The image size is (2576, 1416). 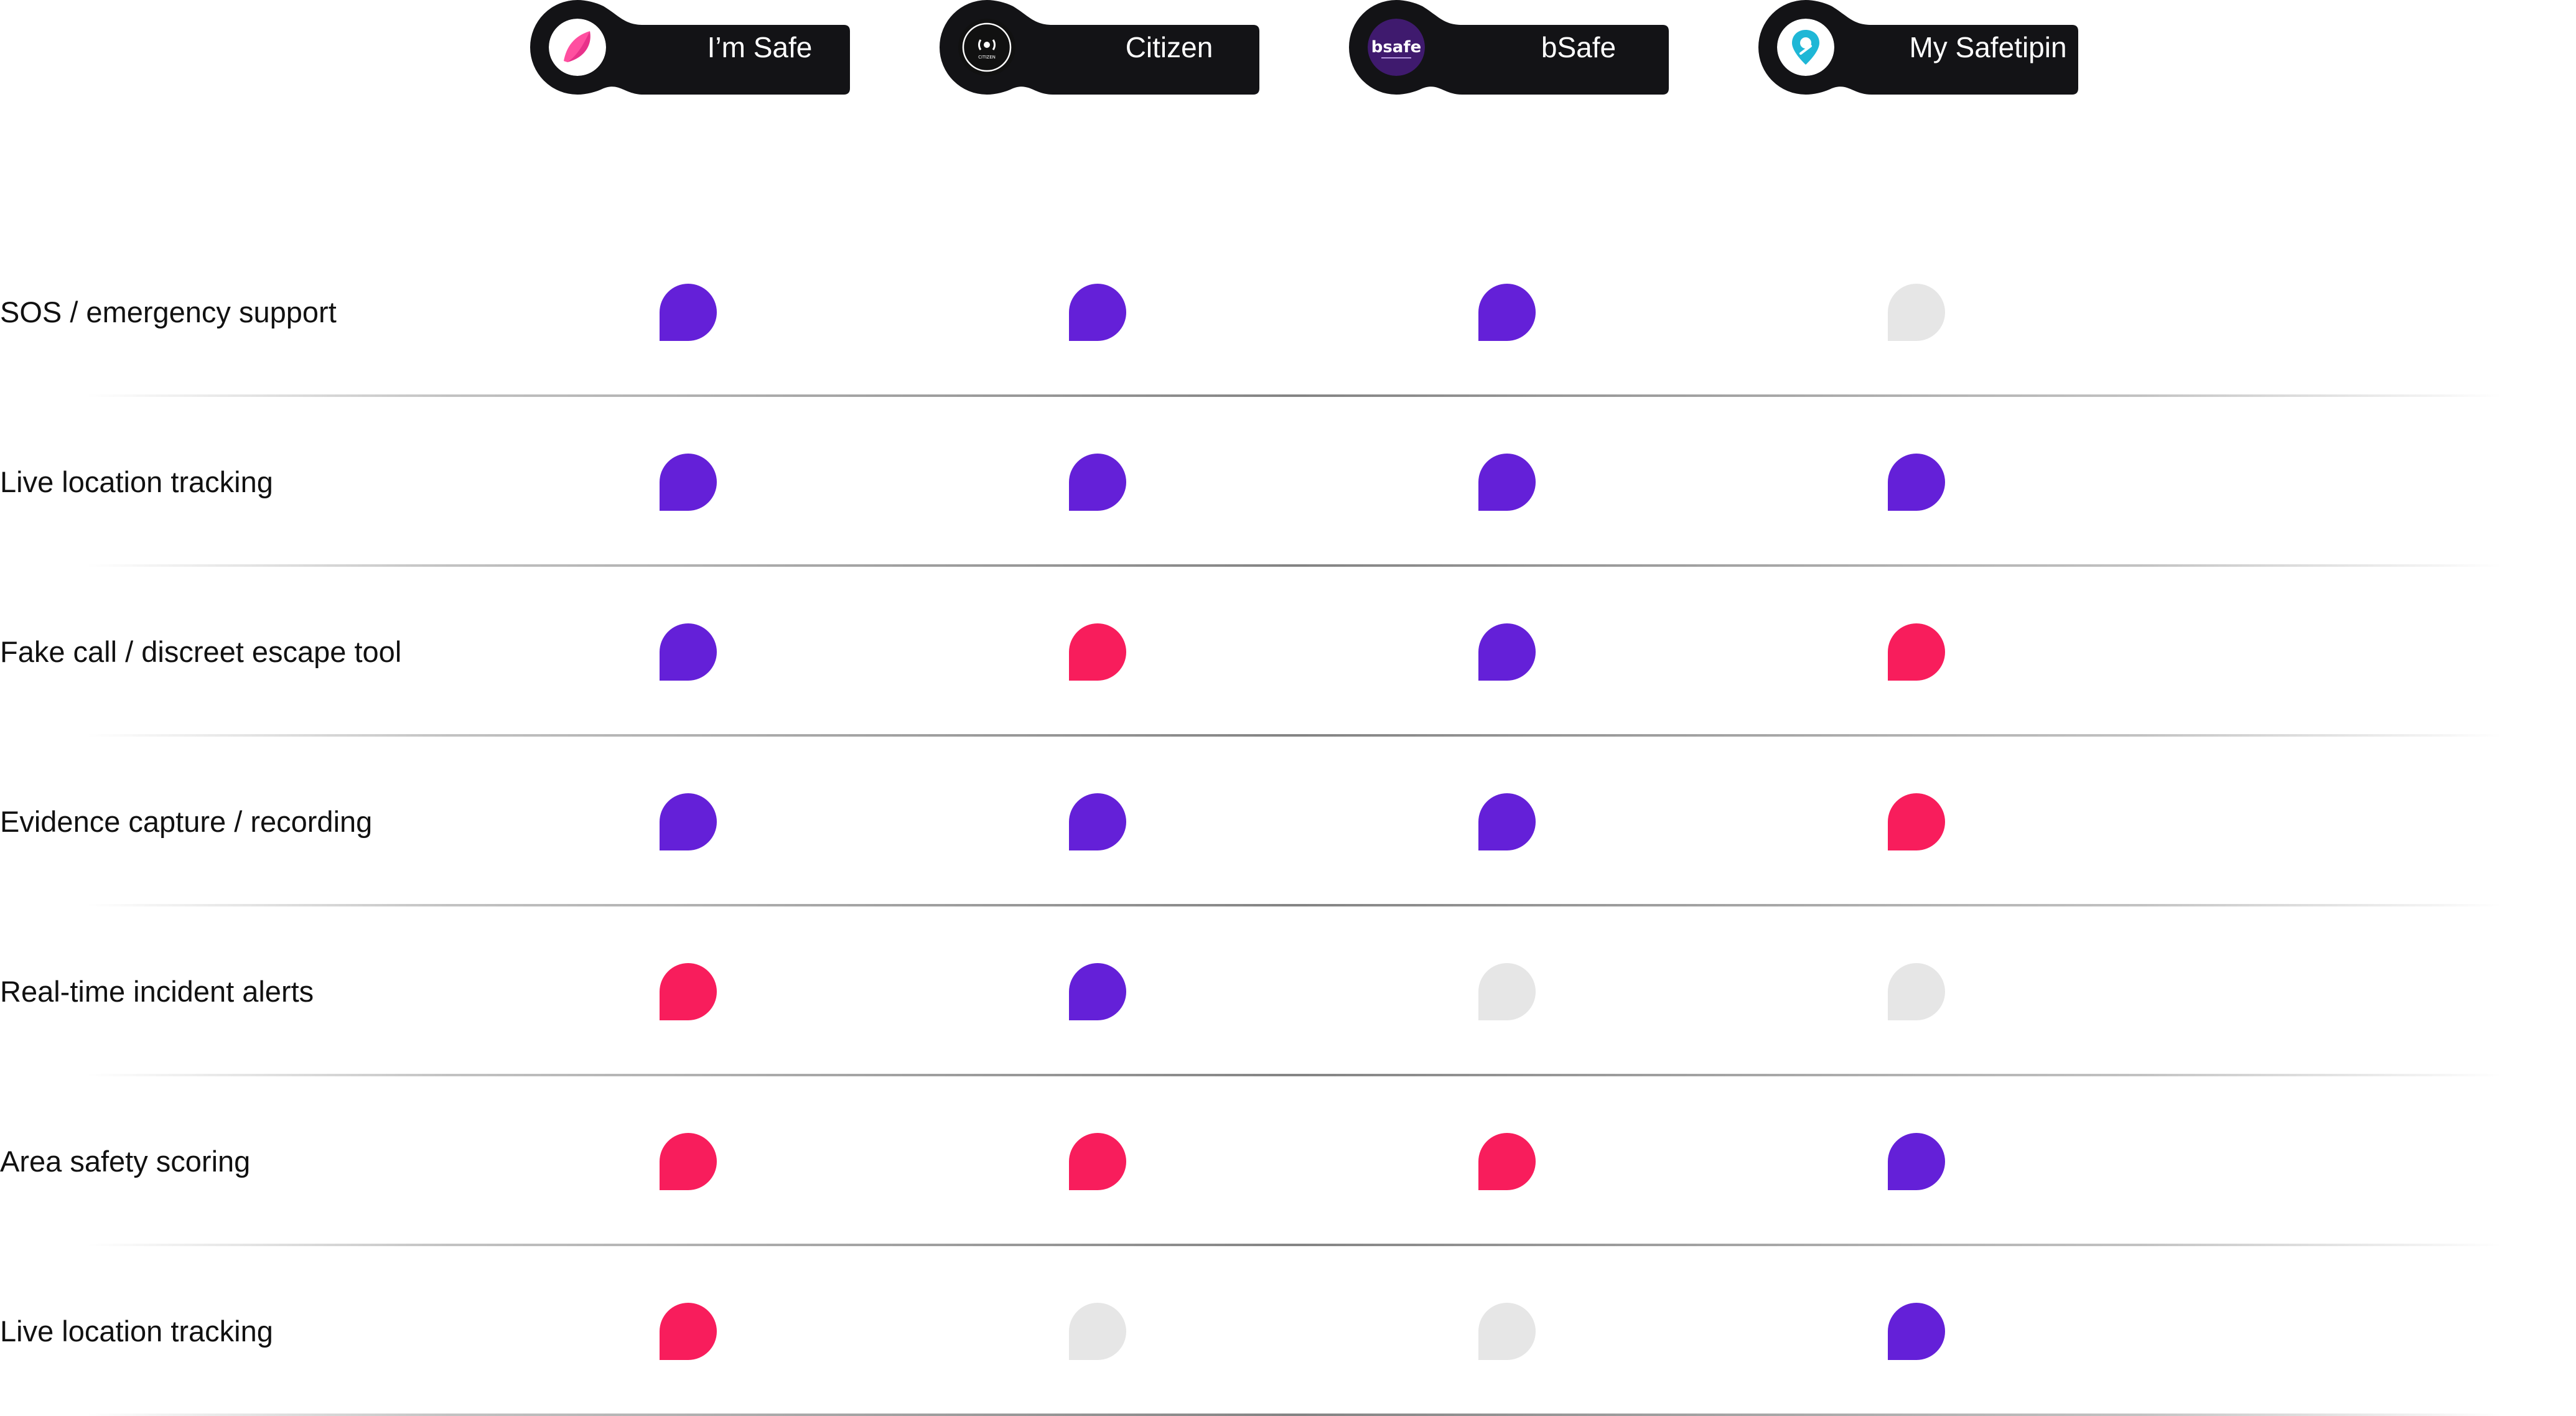 I want to click on safetipin-logo-icon, so click(x=1806, y=47).